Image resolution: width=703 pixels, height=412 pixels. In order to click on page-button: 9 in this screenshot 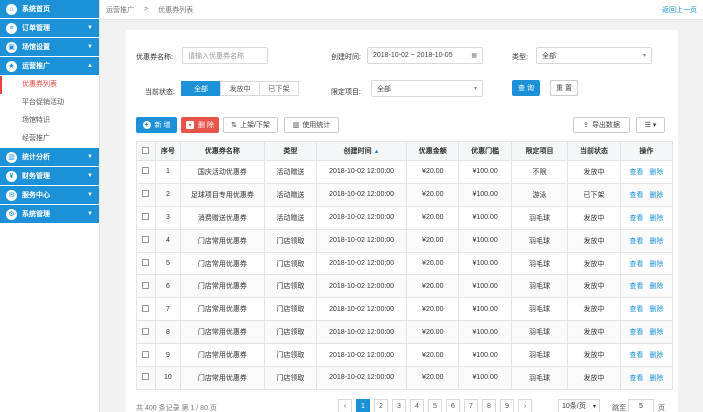, I will do `click(507, 405)`.